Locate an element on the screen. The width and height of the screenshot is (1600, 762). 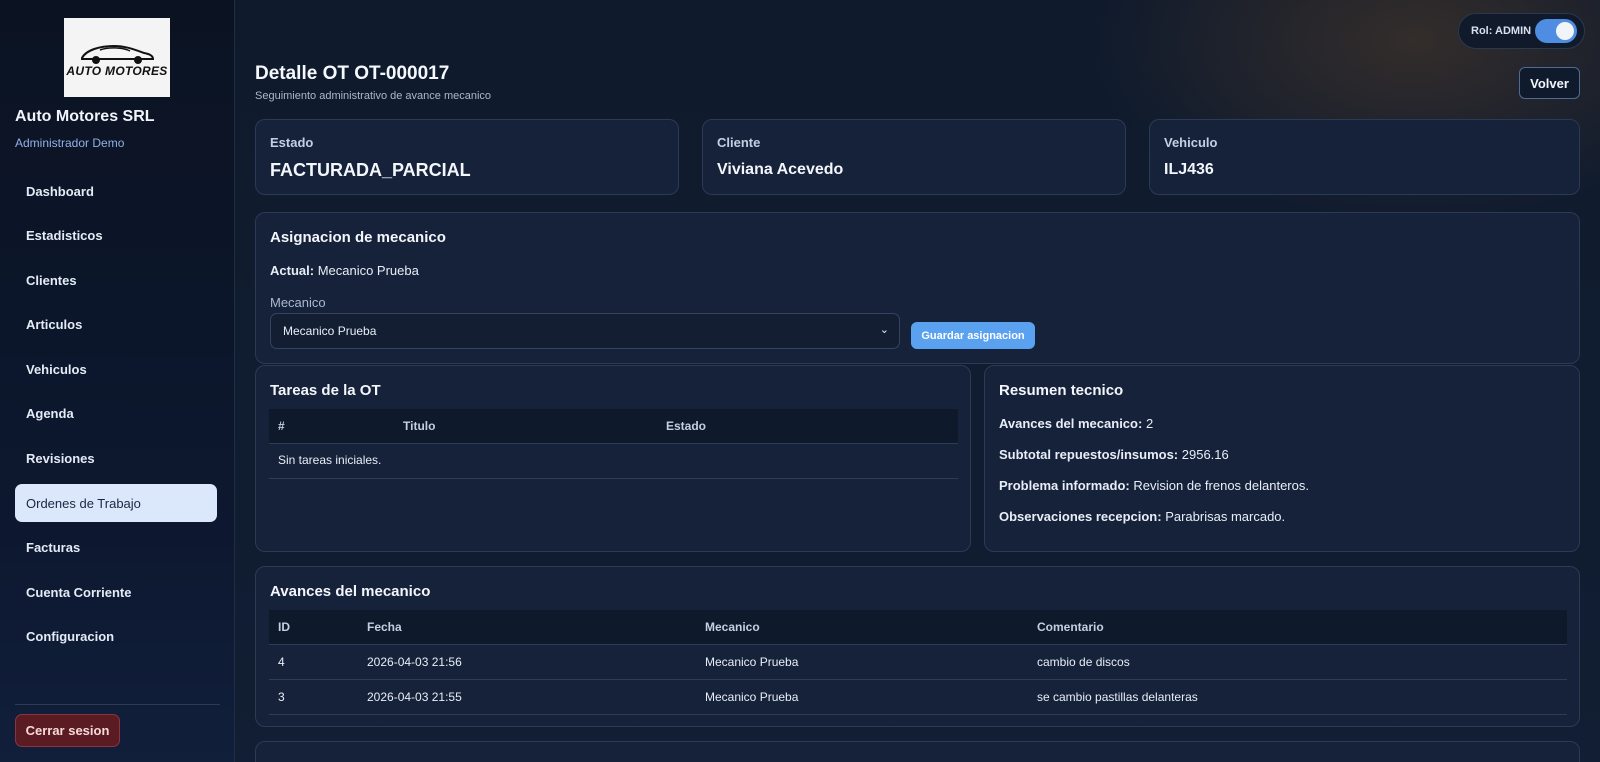
row-comentario: cambio de discos is located at coordinates (1083, 662).